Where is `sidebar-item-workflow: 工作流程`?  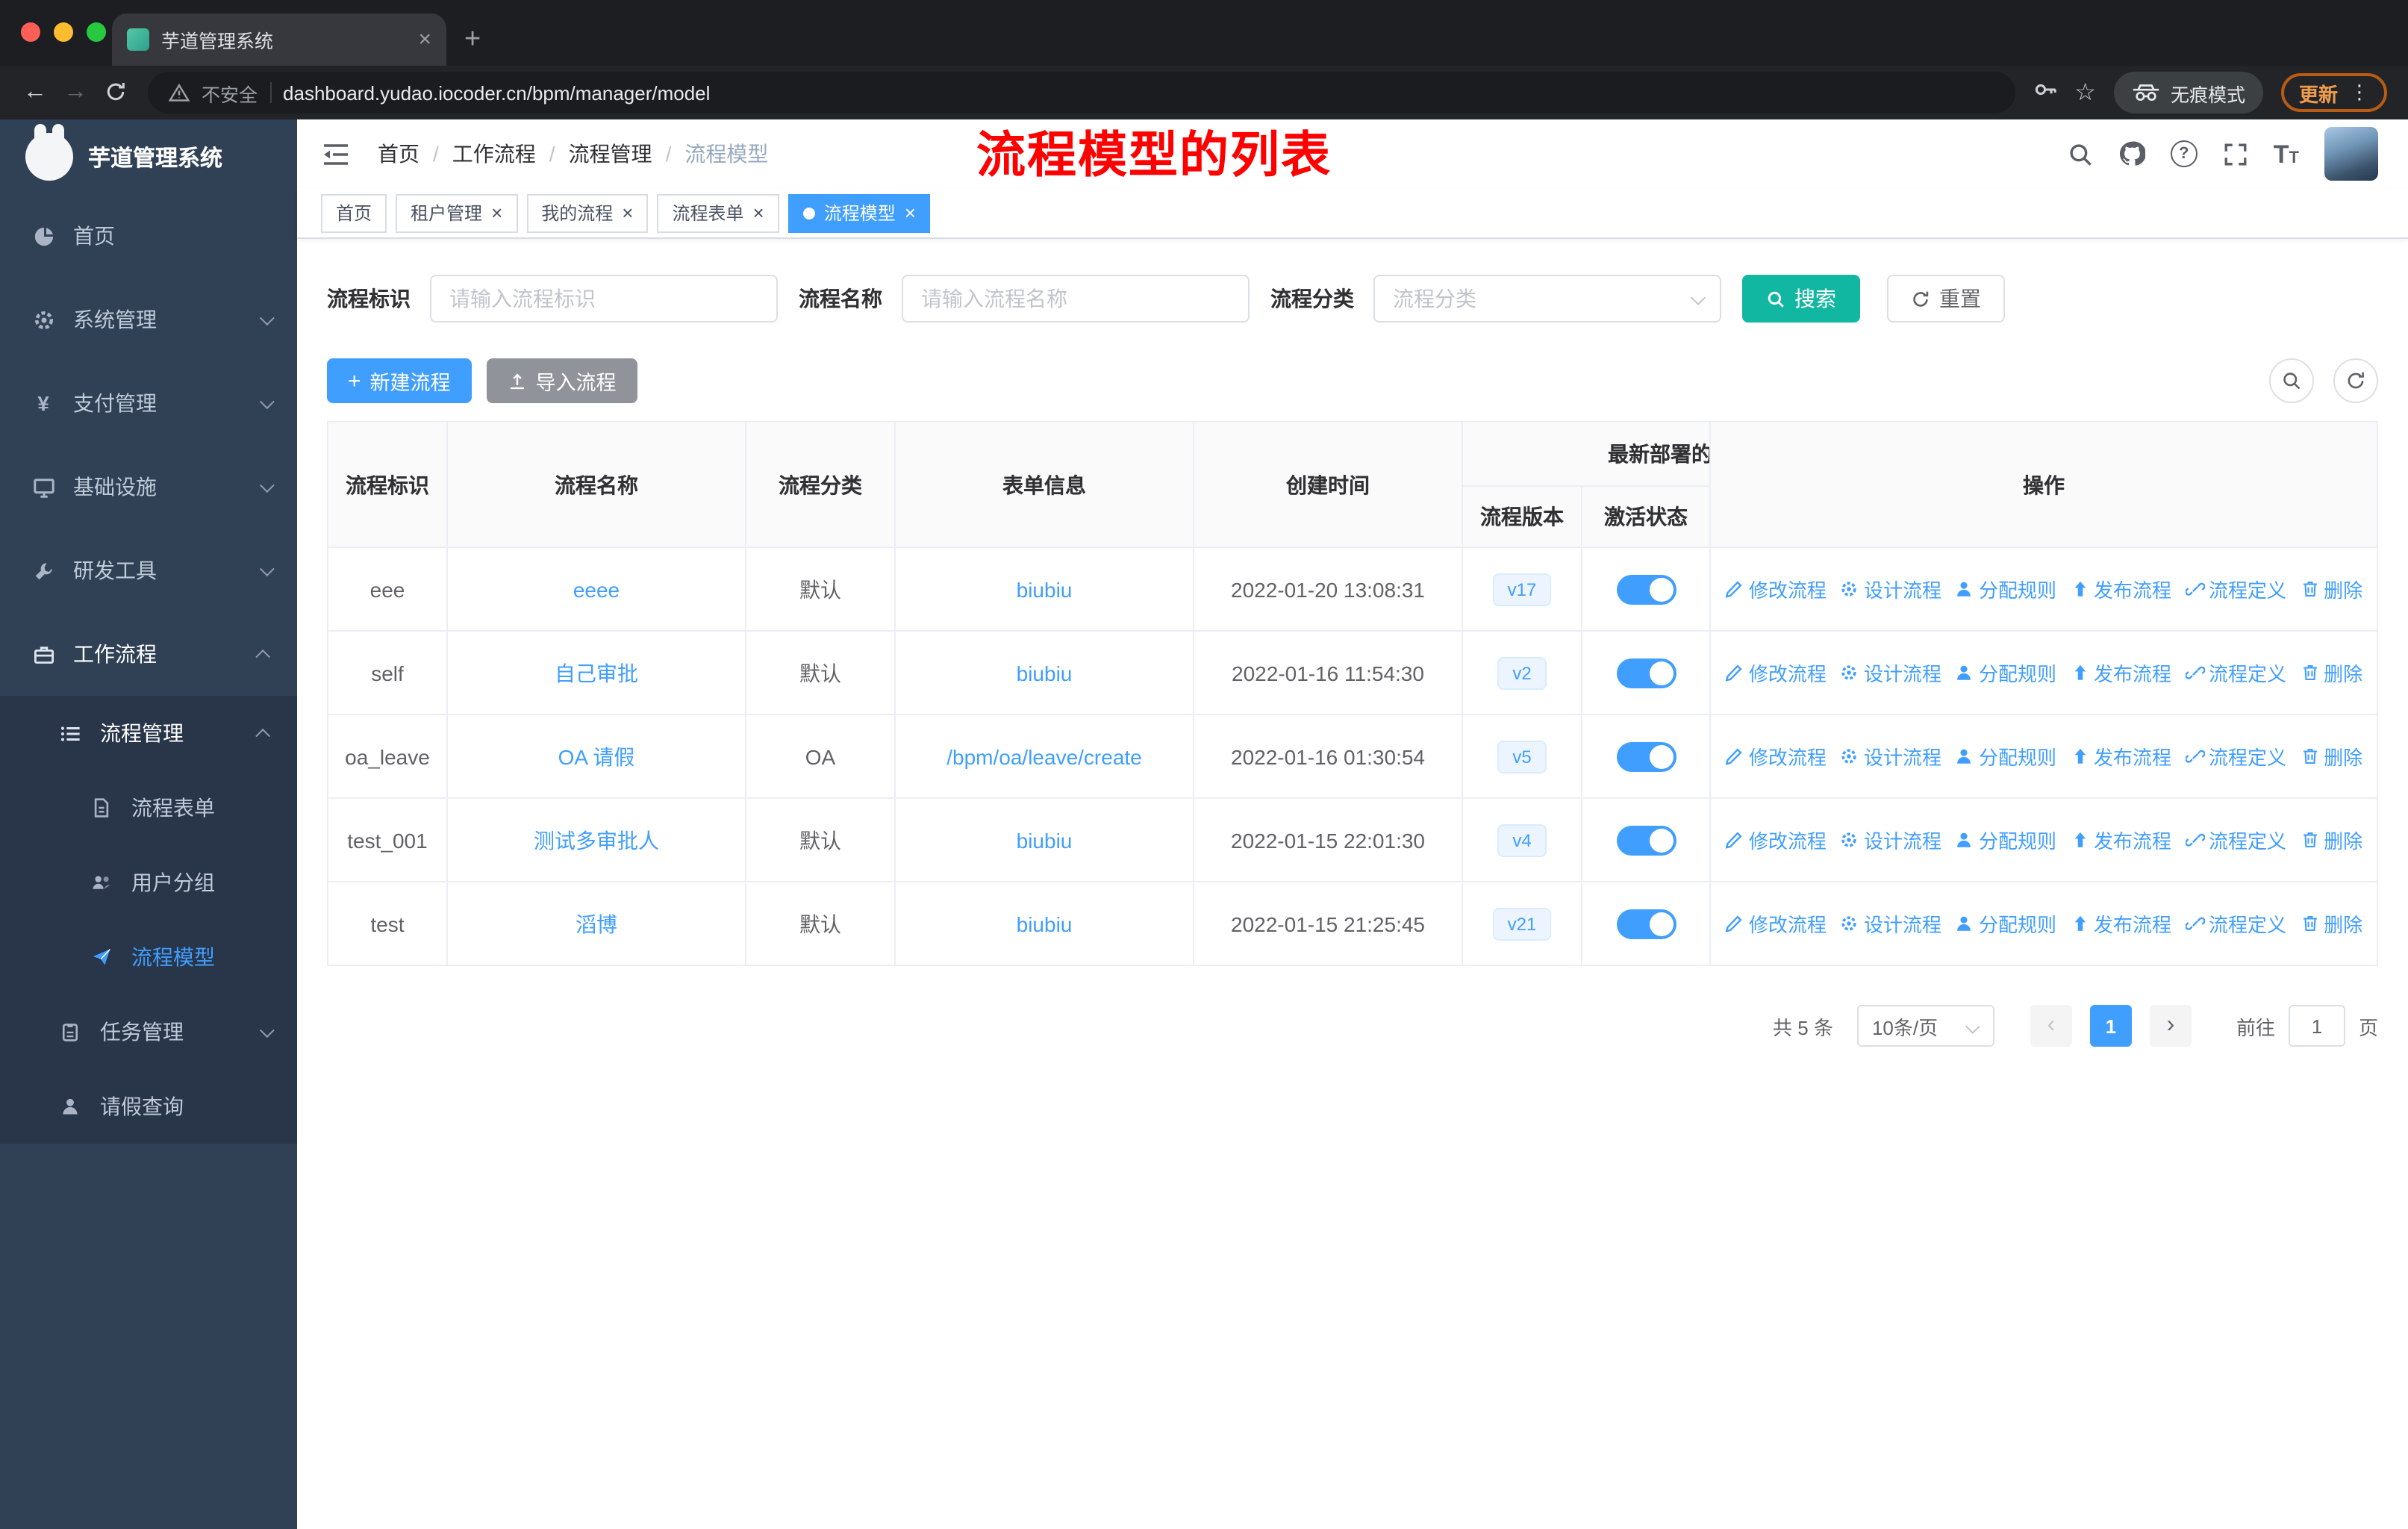 sidebar-item-workflow: 工作流程 is located at coordinates (148, 654).